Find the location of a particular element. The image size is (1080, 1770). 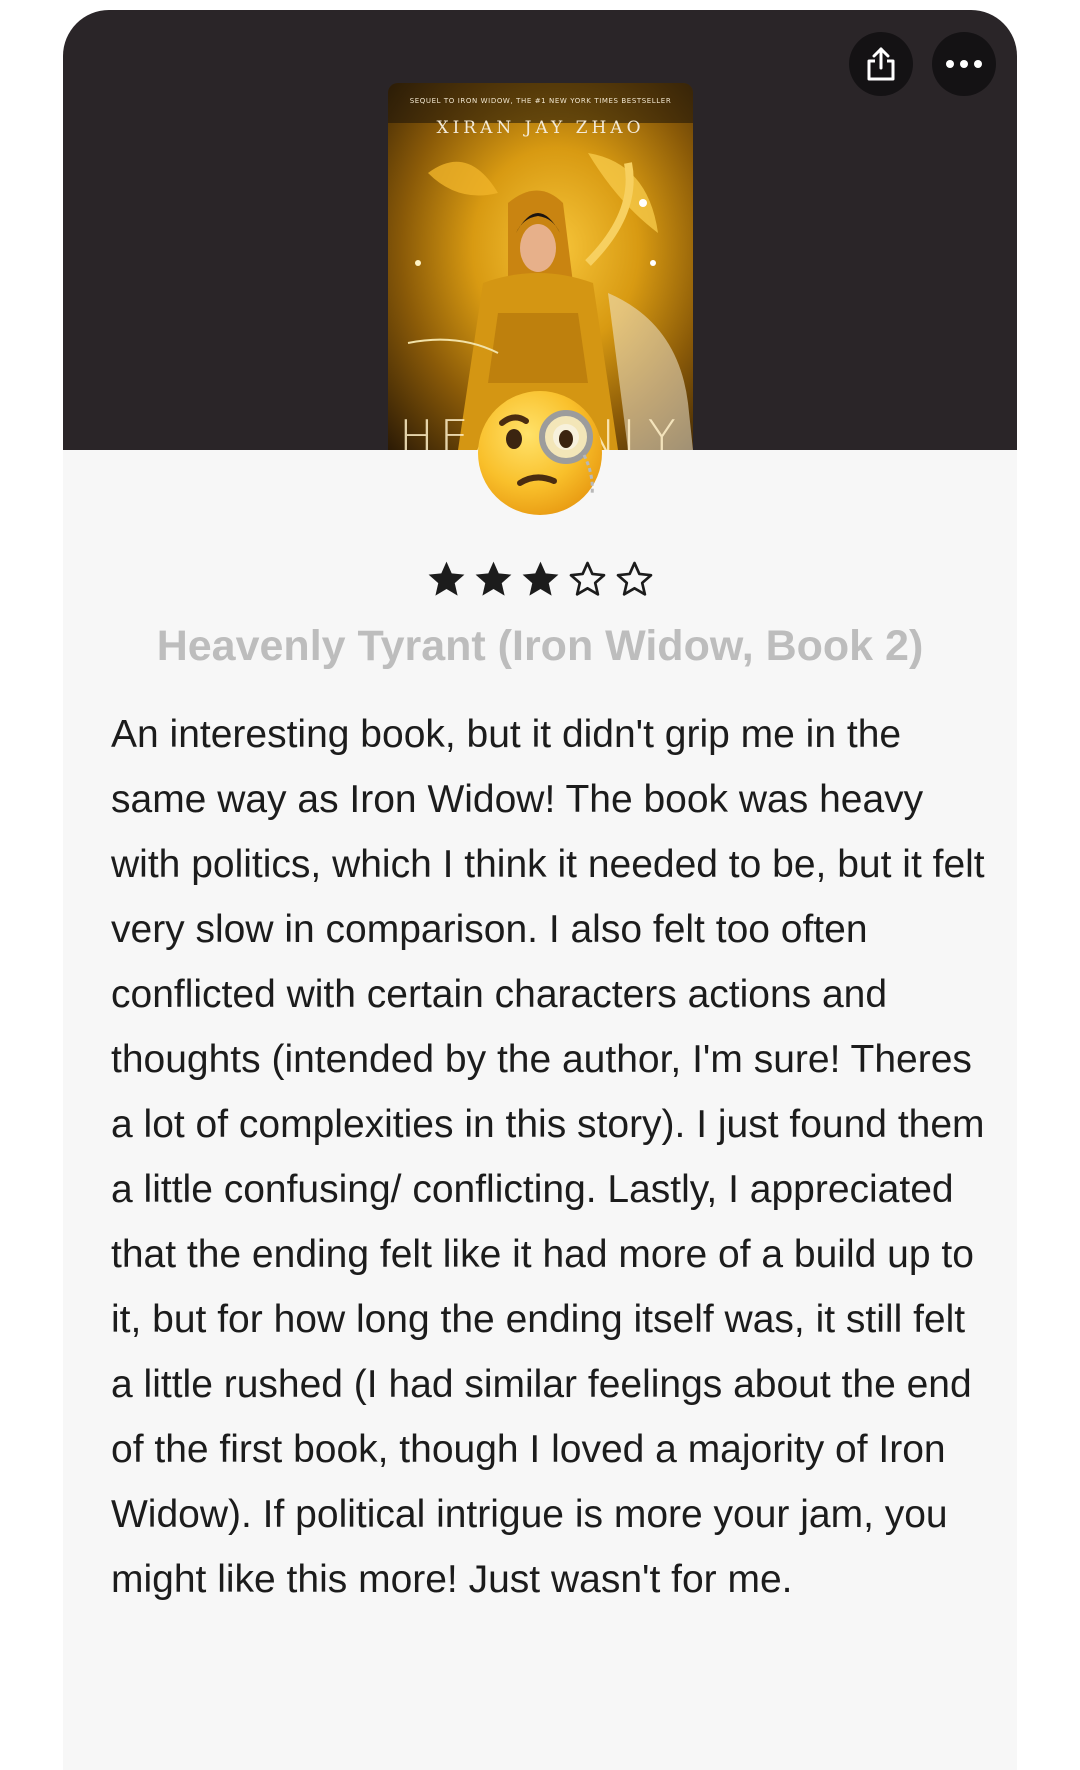

share-button is located at coordinates (881, 64).